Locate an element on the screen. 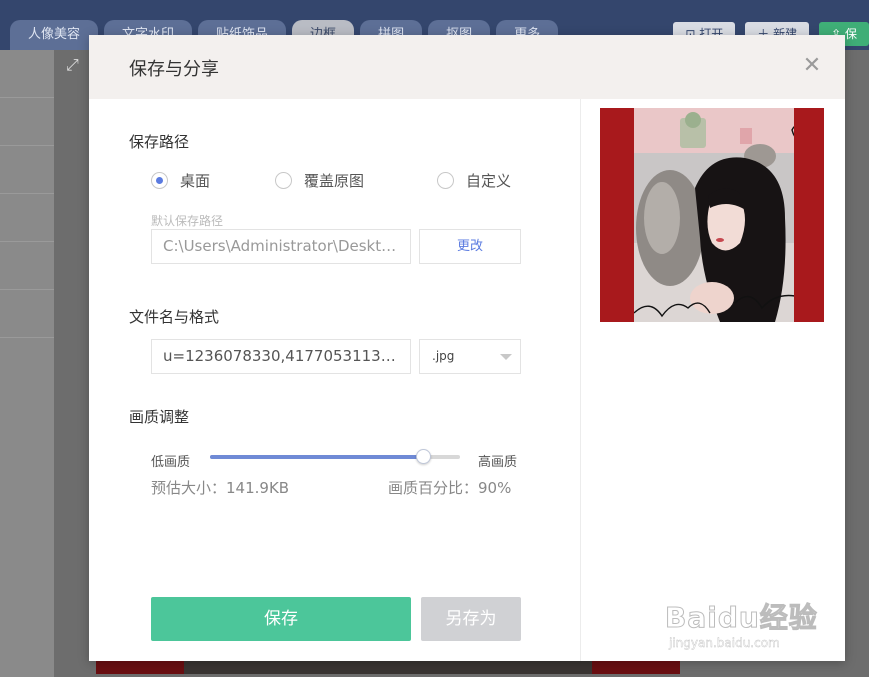  dialog-title: 保存与分享 is located at coordinates (174, 69).